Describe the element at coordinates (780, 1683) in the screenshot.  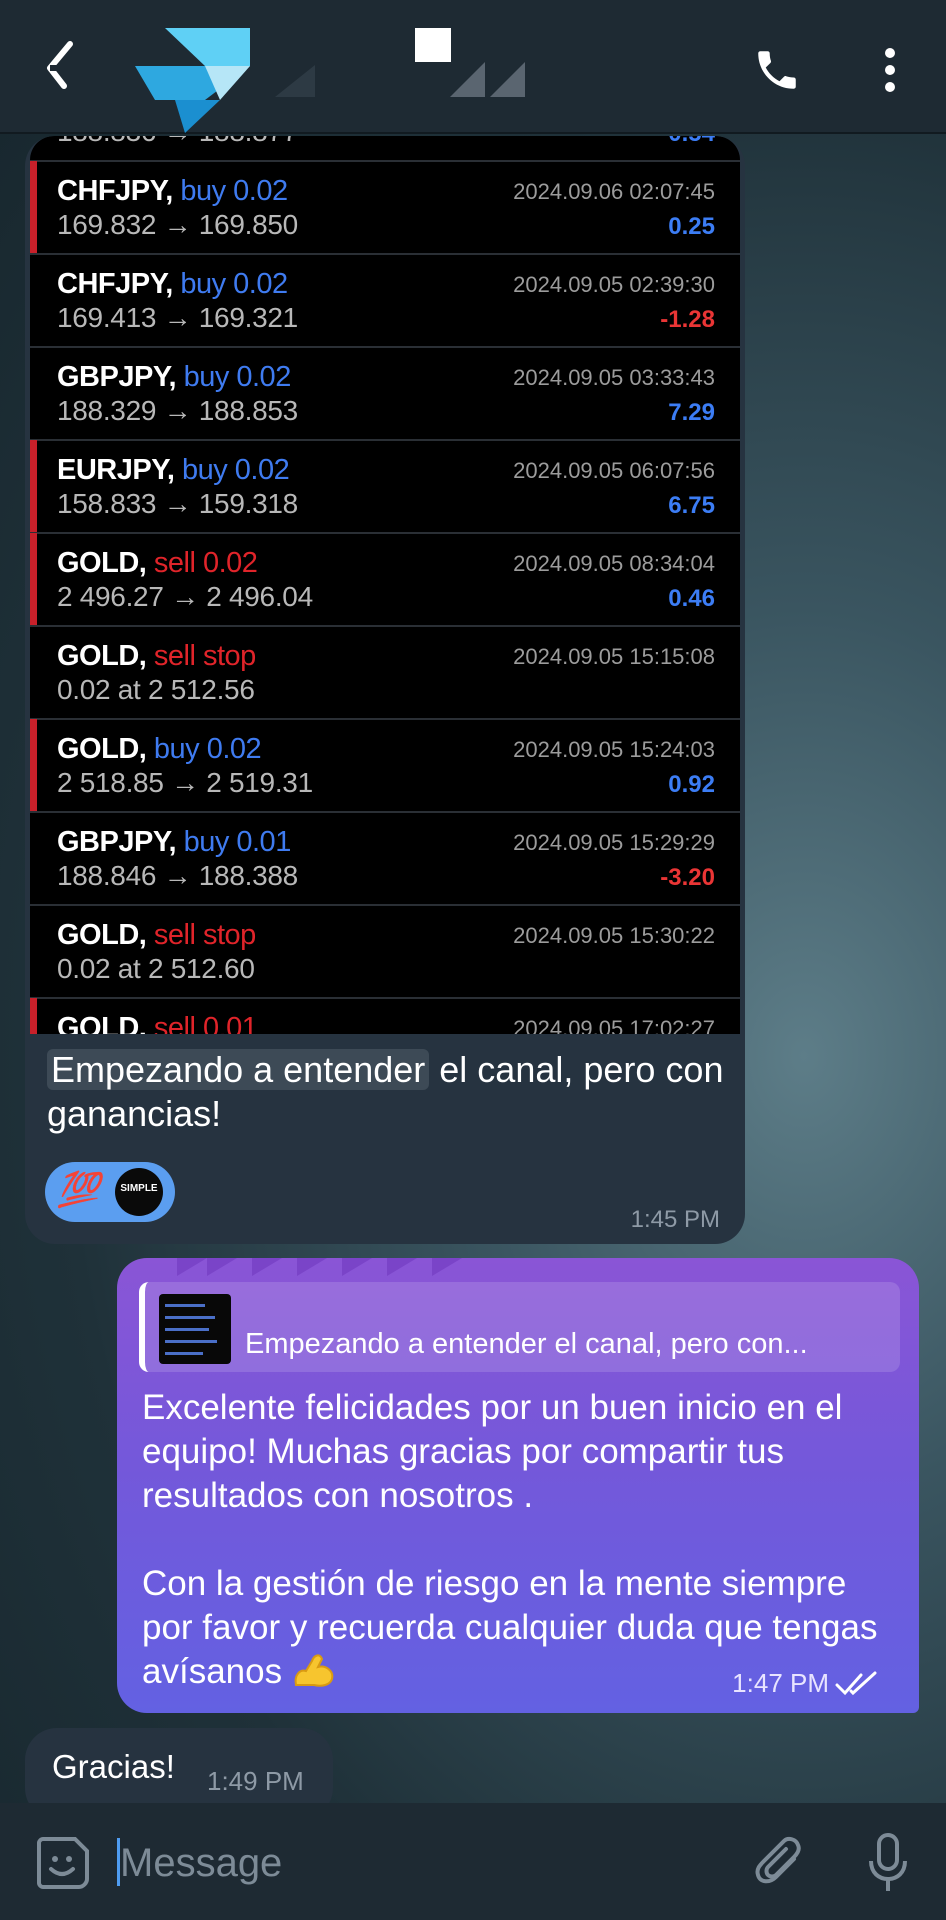
I see `message-timestamp: 1:47 PM` at that location.